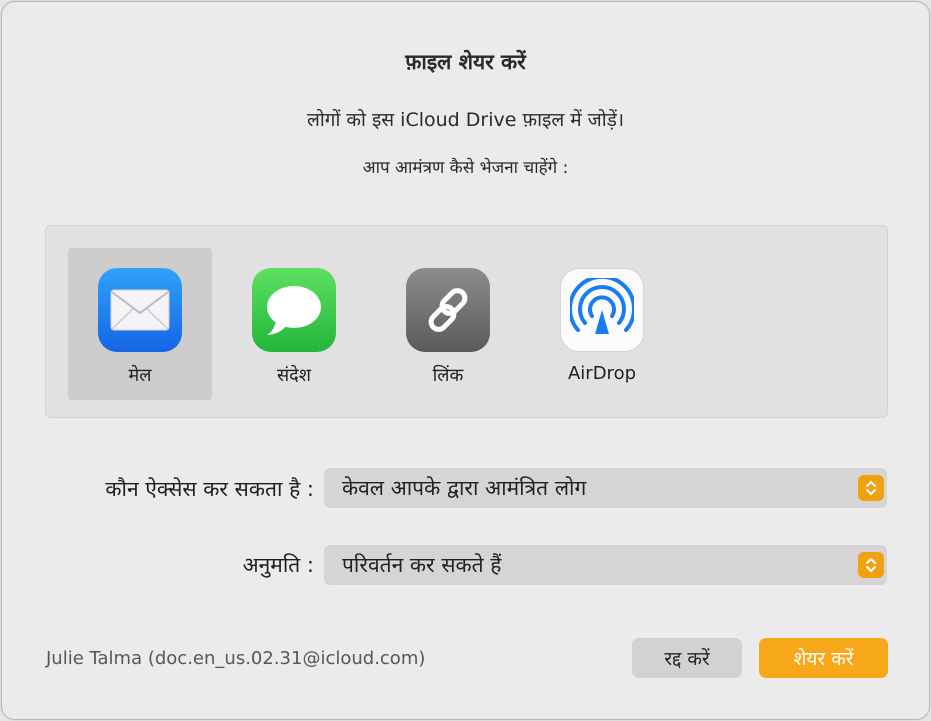  Describe the element at coordinates (140, 310) in the screenshot. I see `mail-icon` at that location.